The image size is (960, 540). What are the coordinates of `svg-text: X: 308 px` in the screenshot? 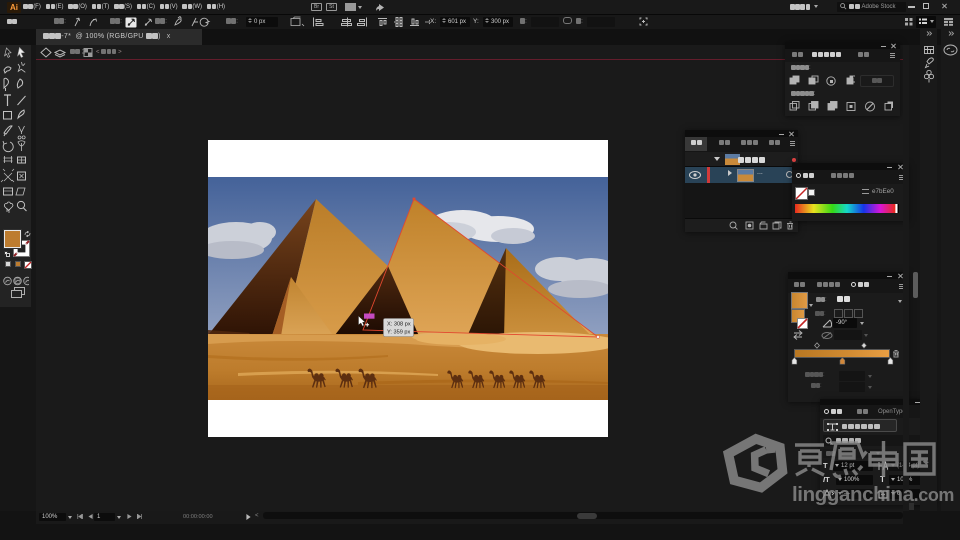 It's located at (399, 325).